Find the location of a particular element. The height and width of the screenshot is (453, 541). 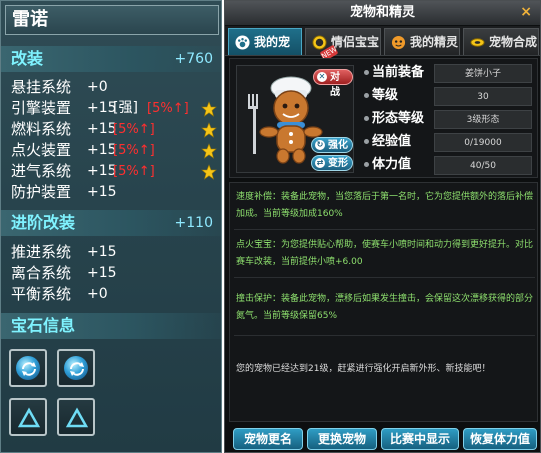

mod-label: 防护装置 is located at coordinates (41, 192).